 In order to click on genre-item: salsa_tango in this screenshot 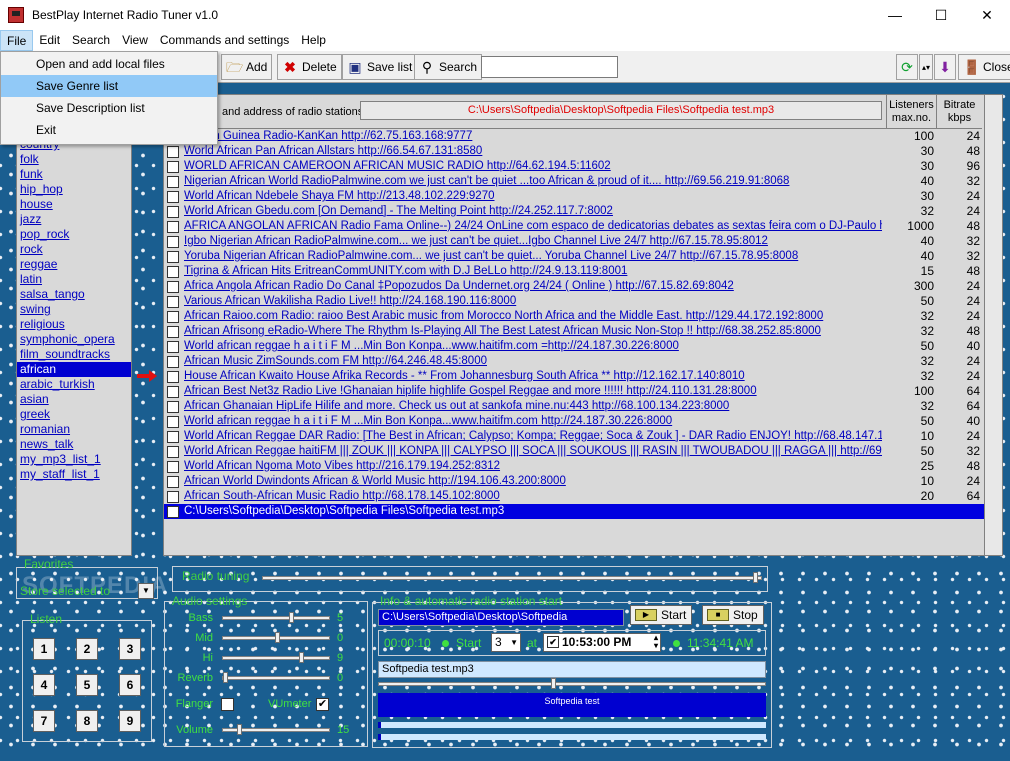, I will do `click(74, 294)`.